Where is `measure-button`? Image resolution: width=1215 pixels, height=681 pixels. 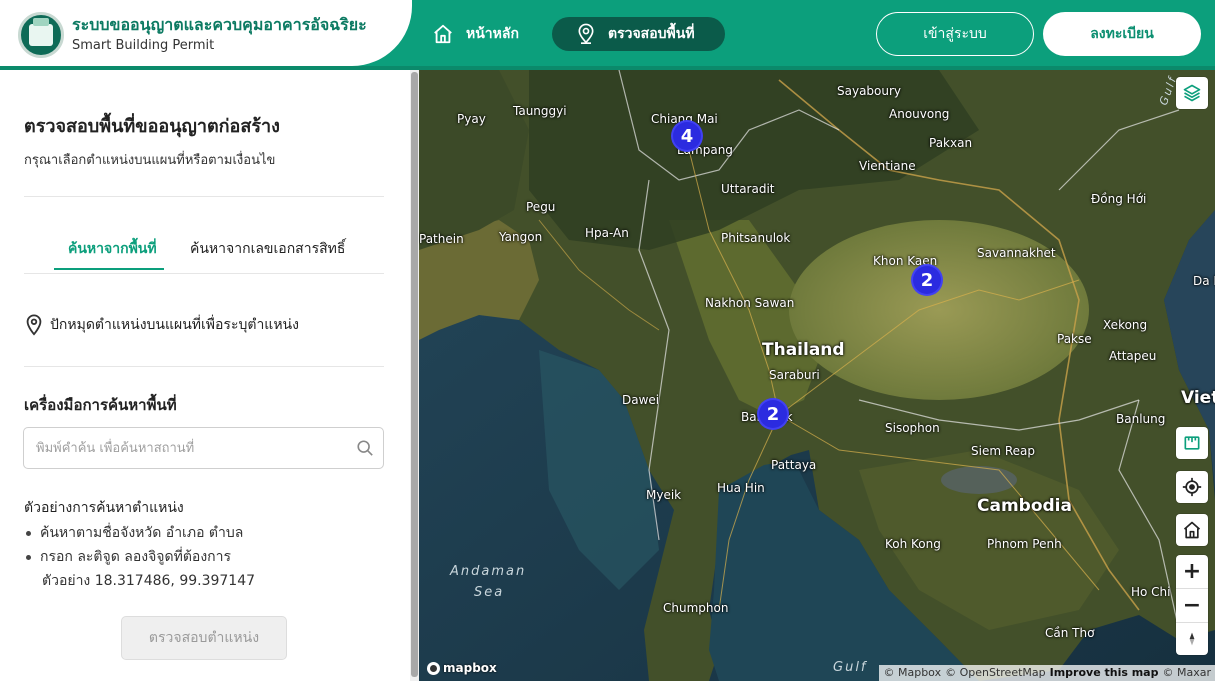 measure-button is located at coordinates (1192, 443).